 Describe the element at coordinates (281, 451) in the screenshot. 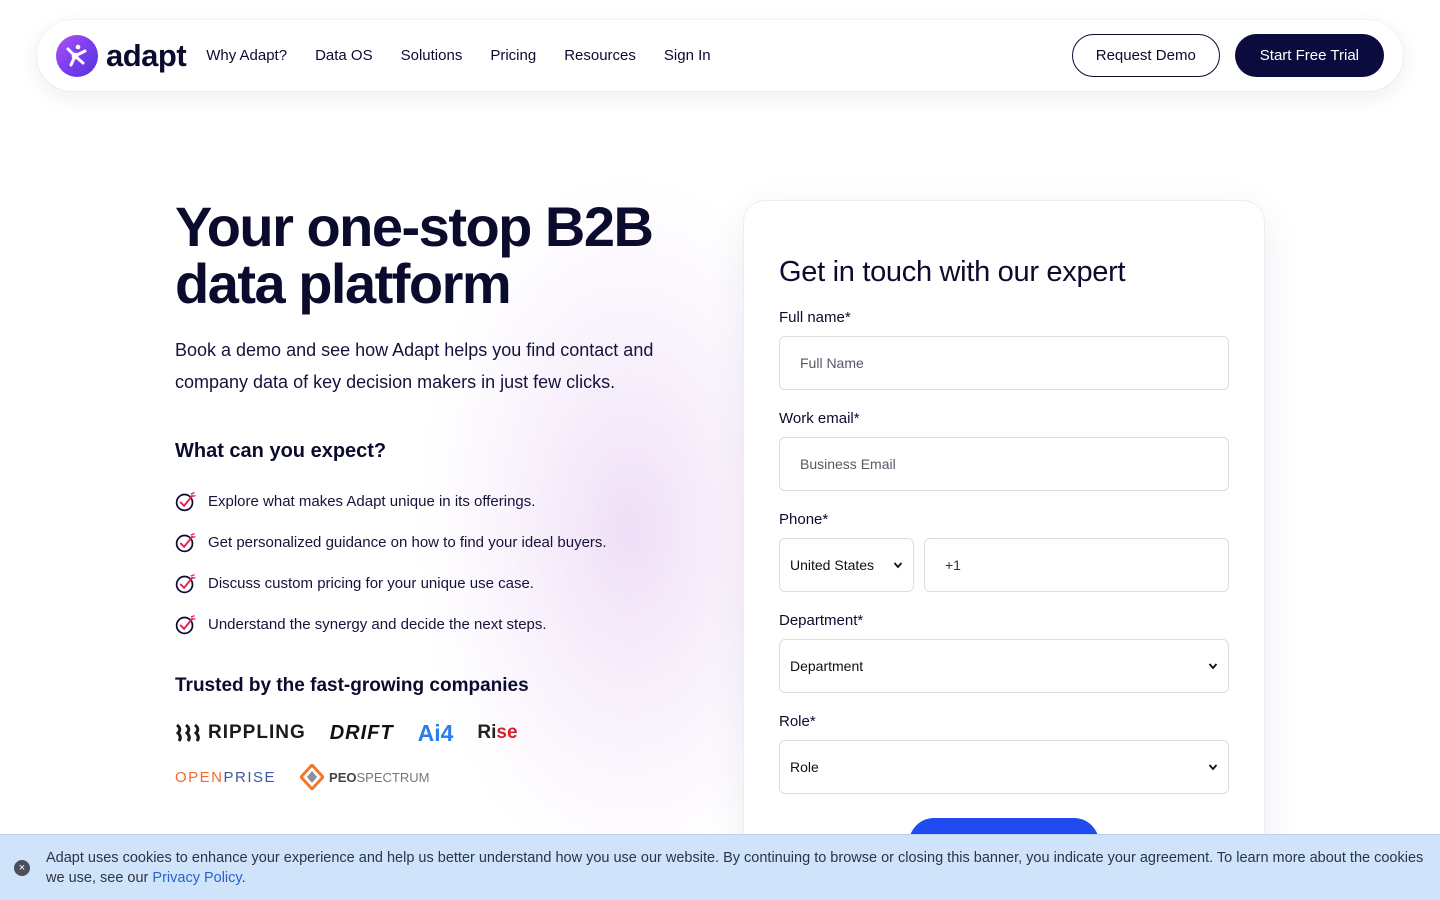

I see `expect-heading: What can you expect?` at that location.